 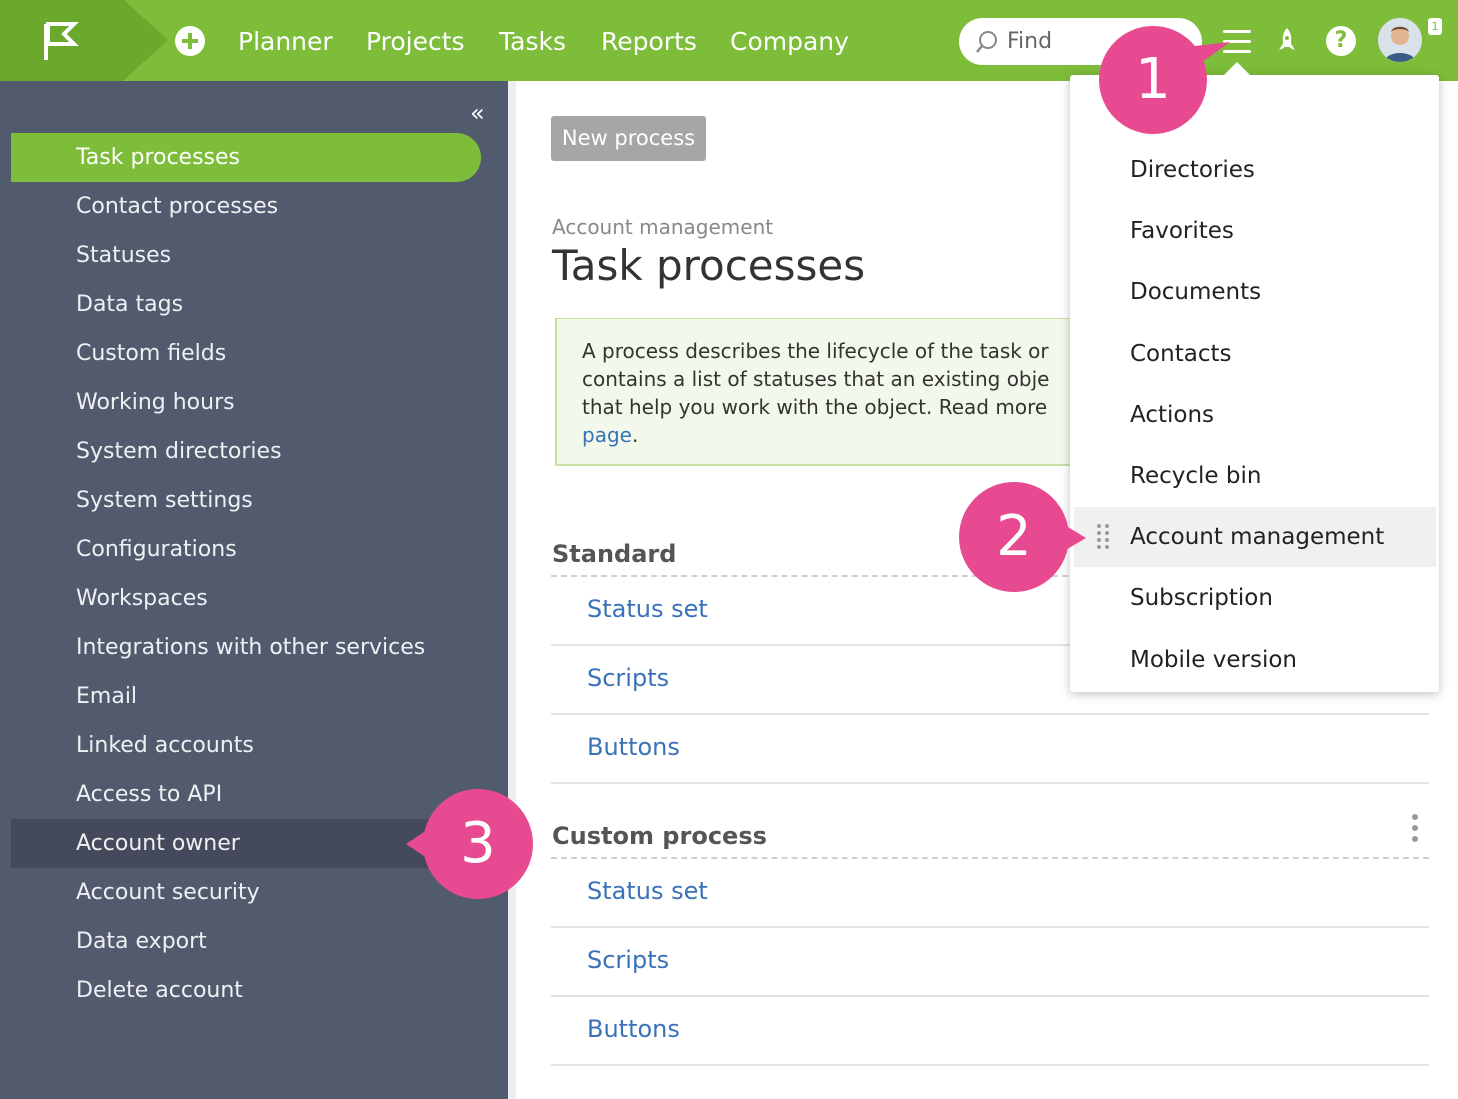 I want to click on sidebar-divider, so click(x=512, y=590).